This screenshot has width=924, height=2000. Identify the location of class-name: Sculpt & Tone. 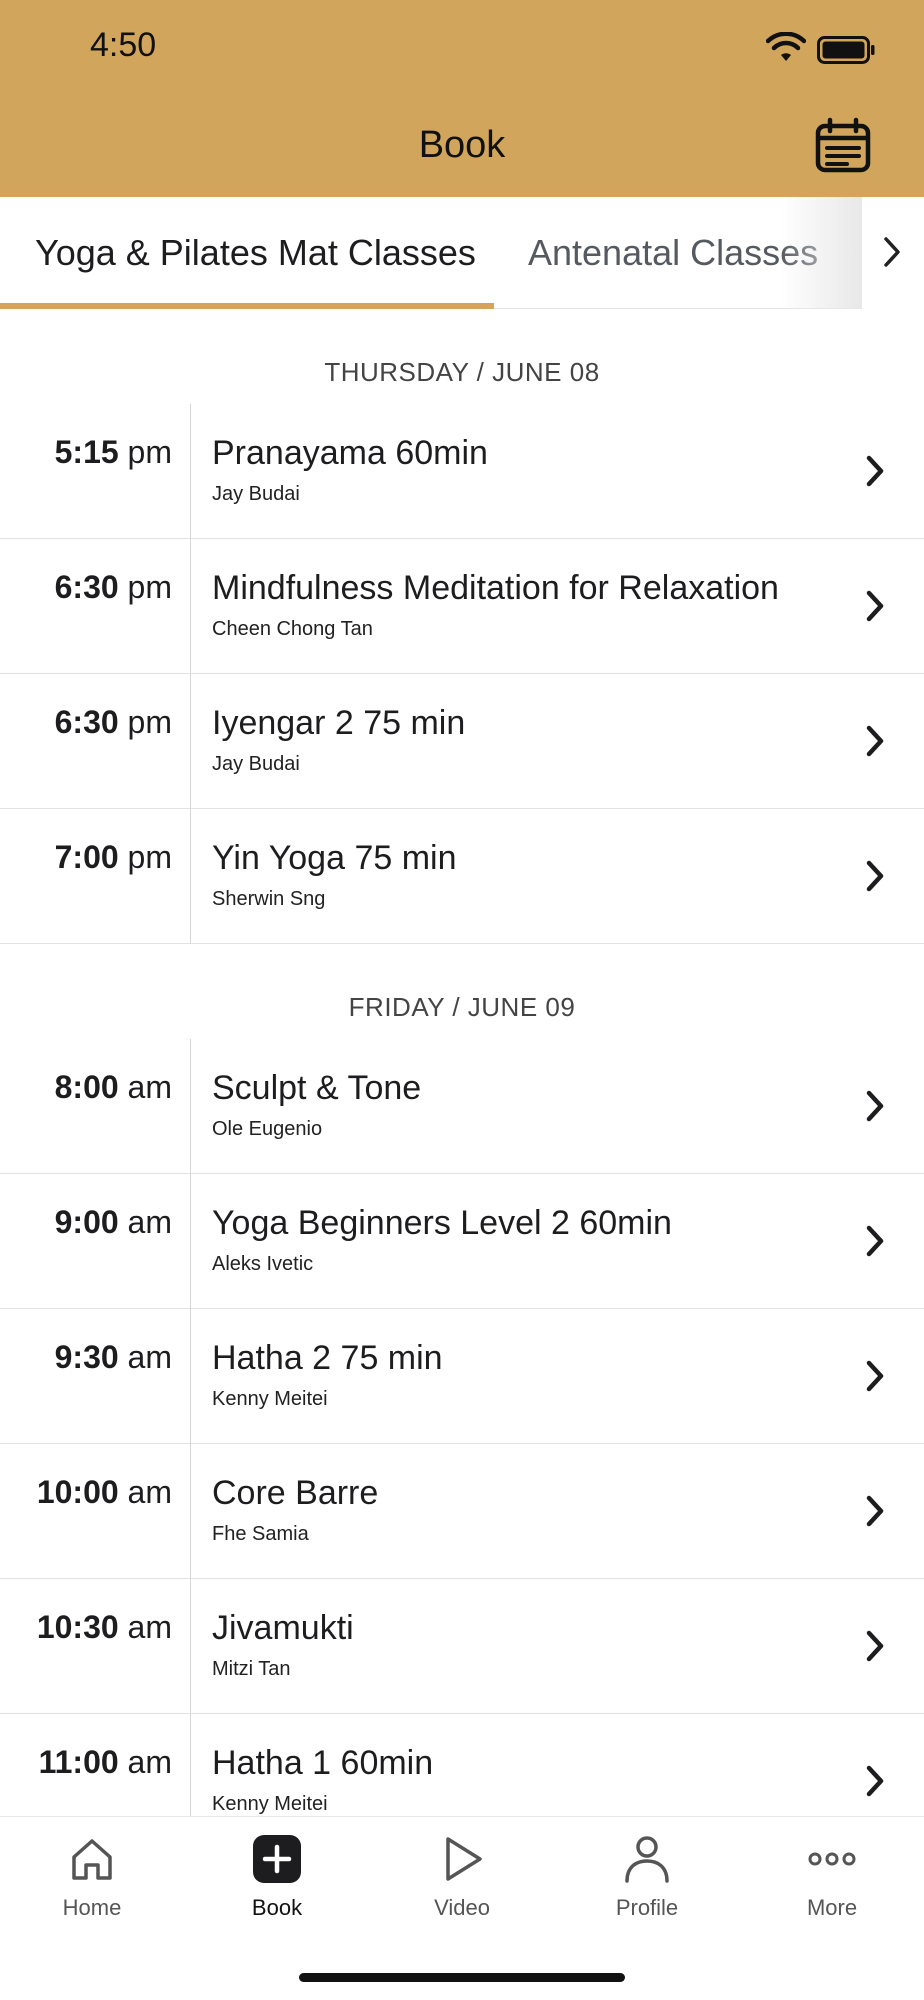
(317, 1088).